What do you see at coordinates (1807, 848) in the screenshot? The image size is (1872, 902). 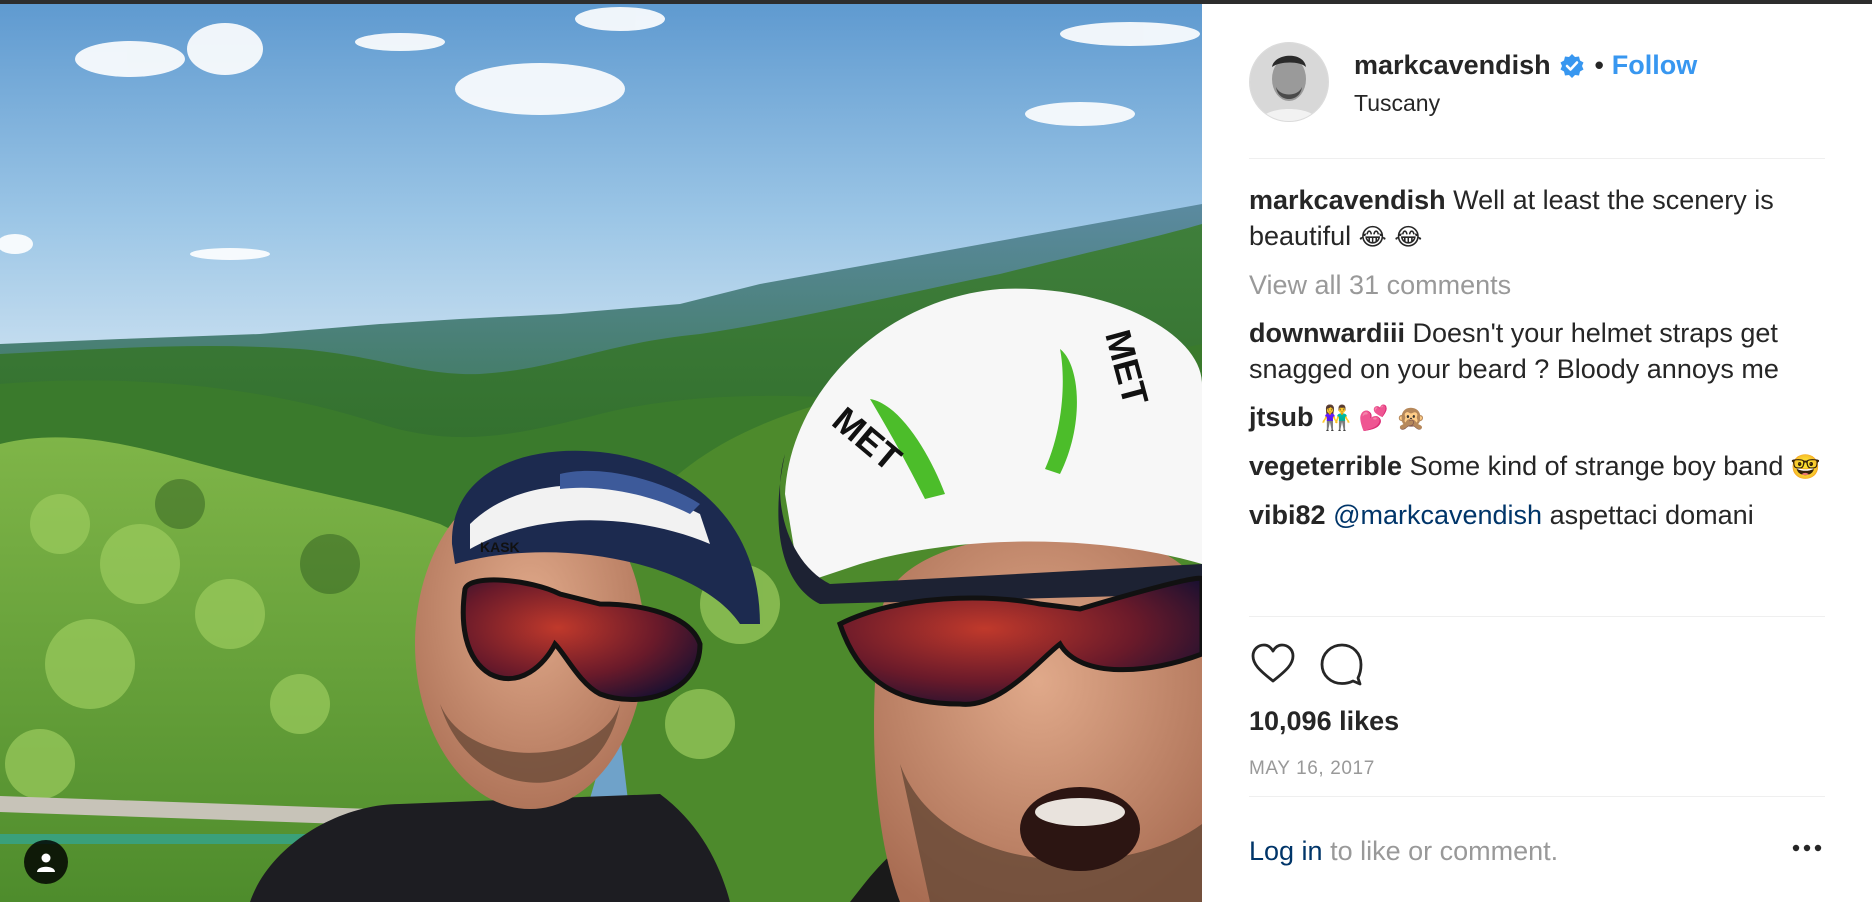 I see `more-options-icon` at bounding box center [1807, 848].